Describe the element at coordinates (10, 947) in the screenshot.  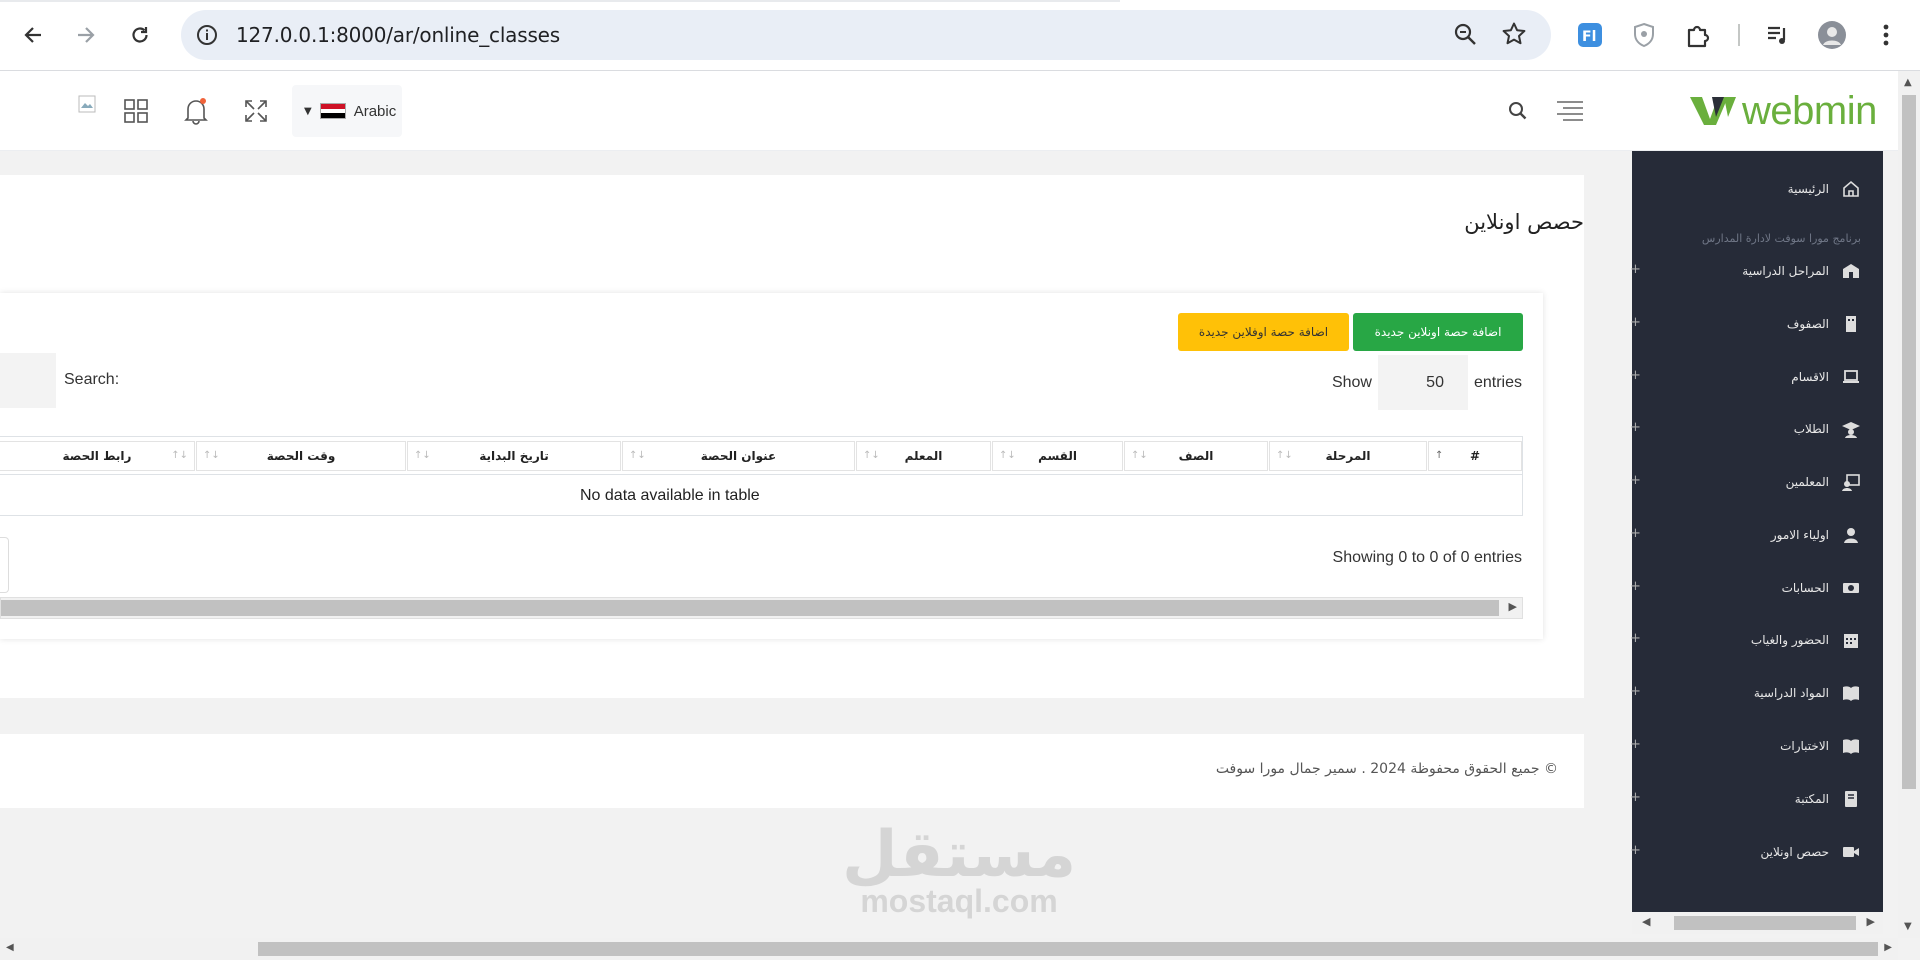
I see `scroll-left-arrow-icon: ◀` at that location.